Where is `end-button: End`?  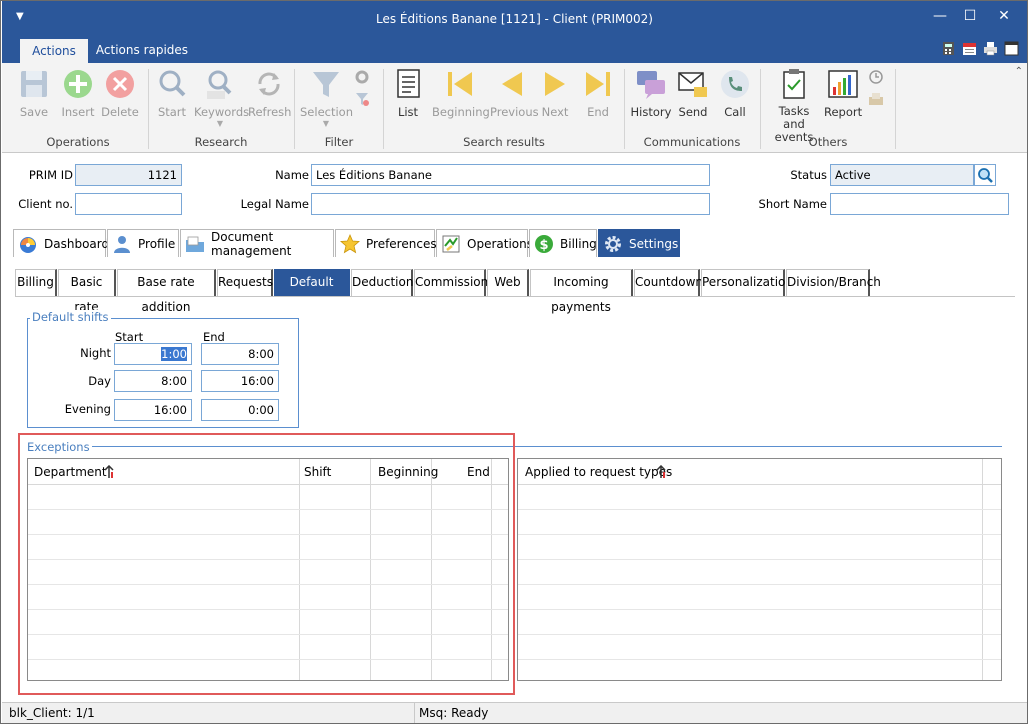
end-button: End is located at coordinates (598, 93).